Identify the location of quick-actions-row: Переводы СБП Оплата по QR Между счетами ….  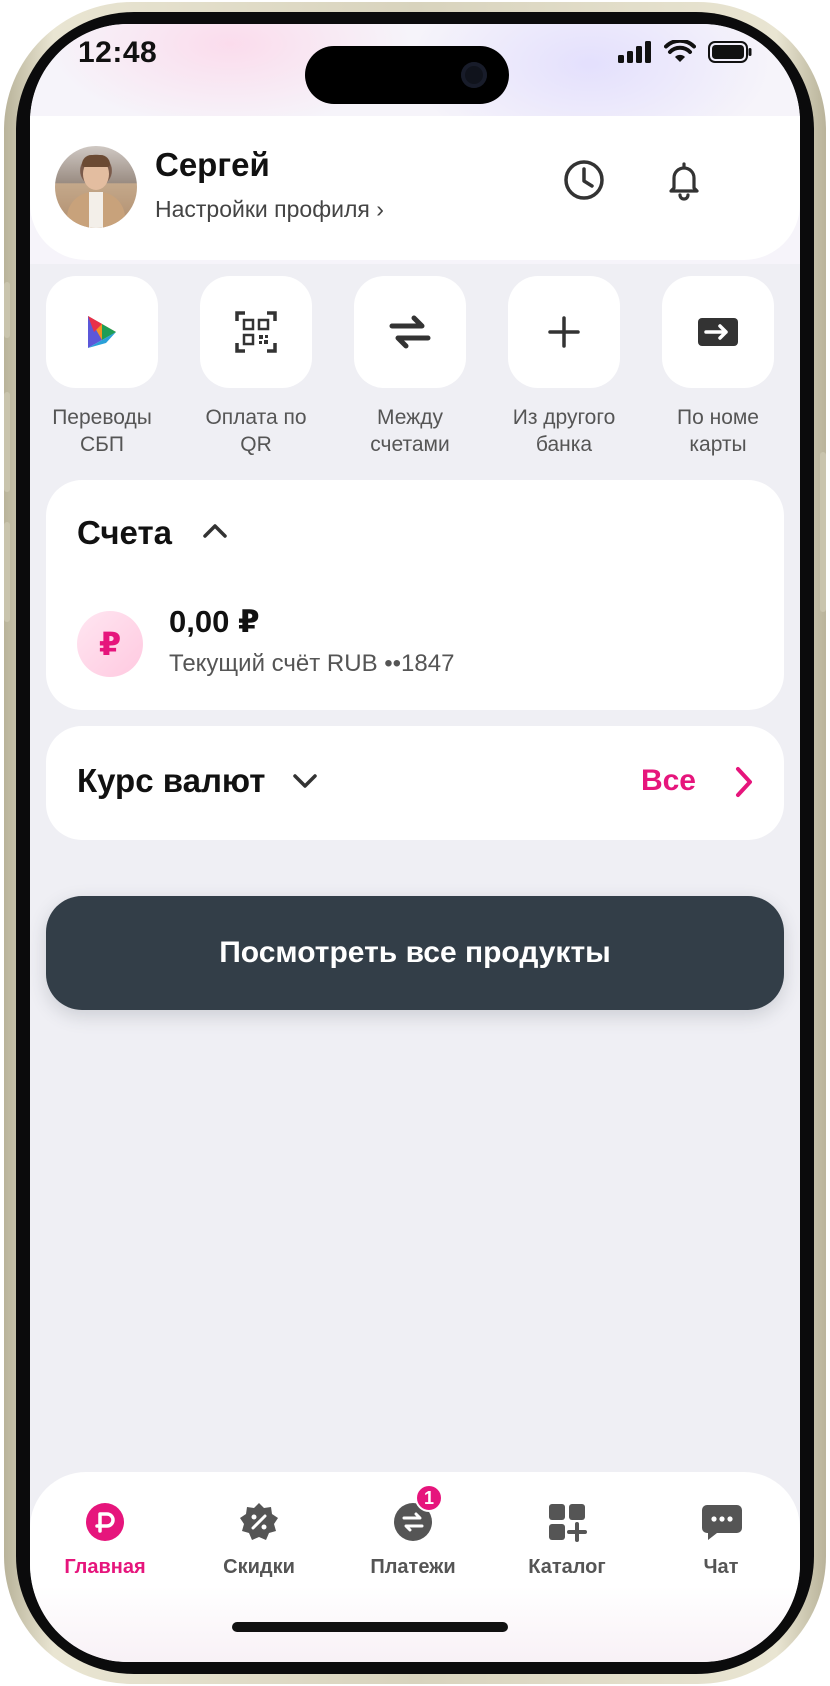
(423, 366).